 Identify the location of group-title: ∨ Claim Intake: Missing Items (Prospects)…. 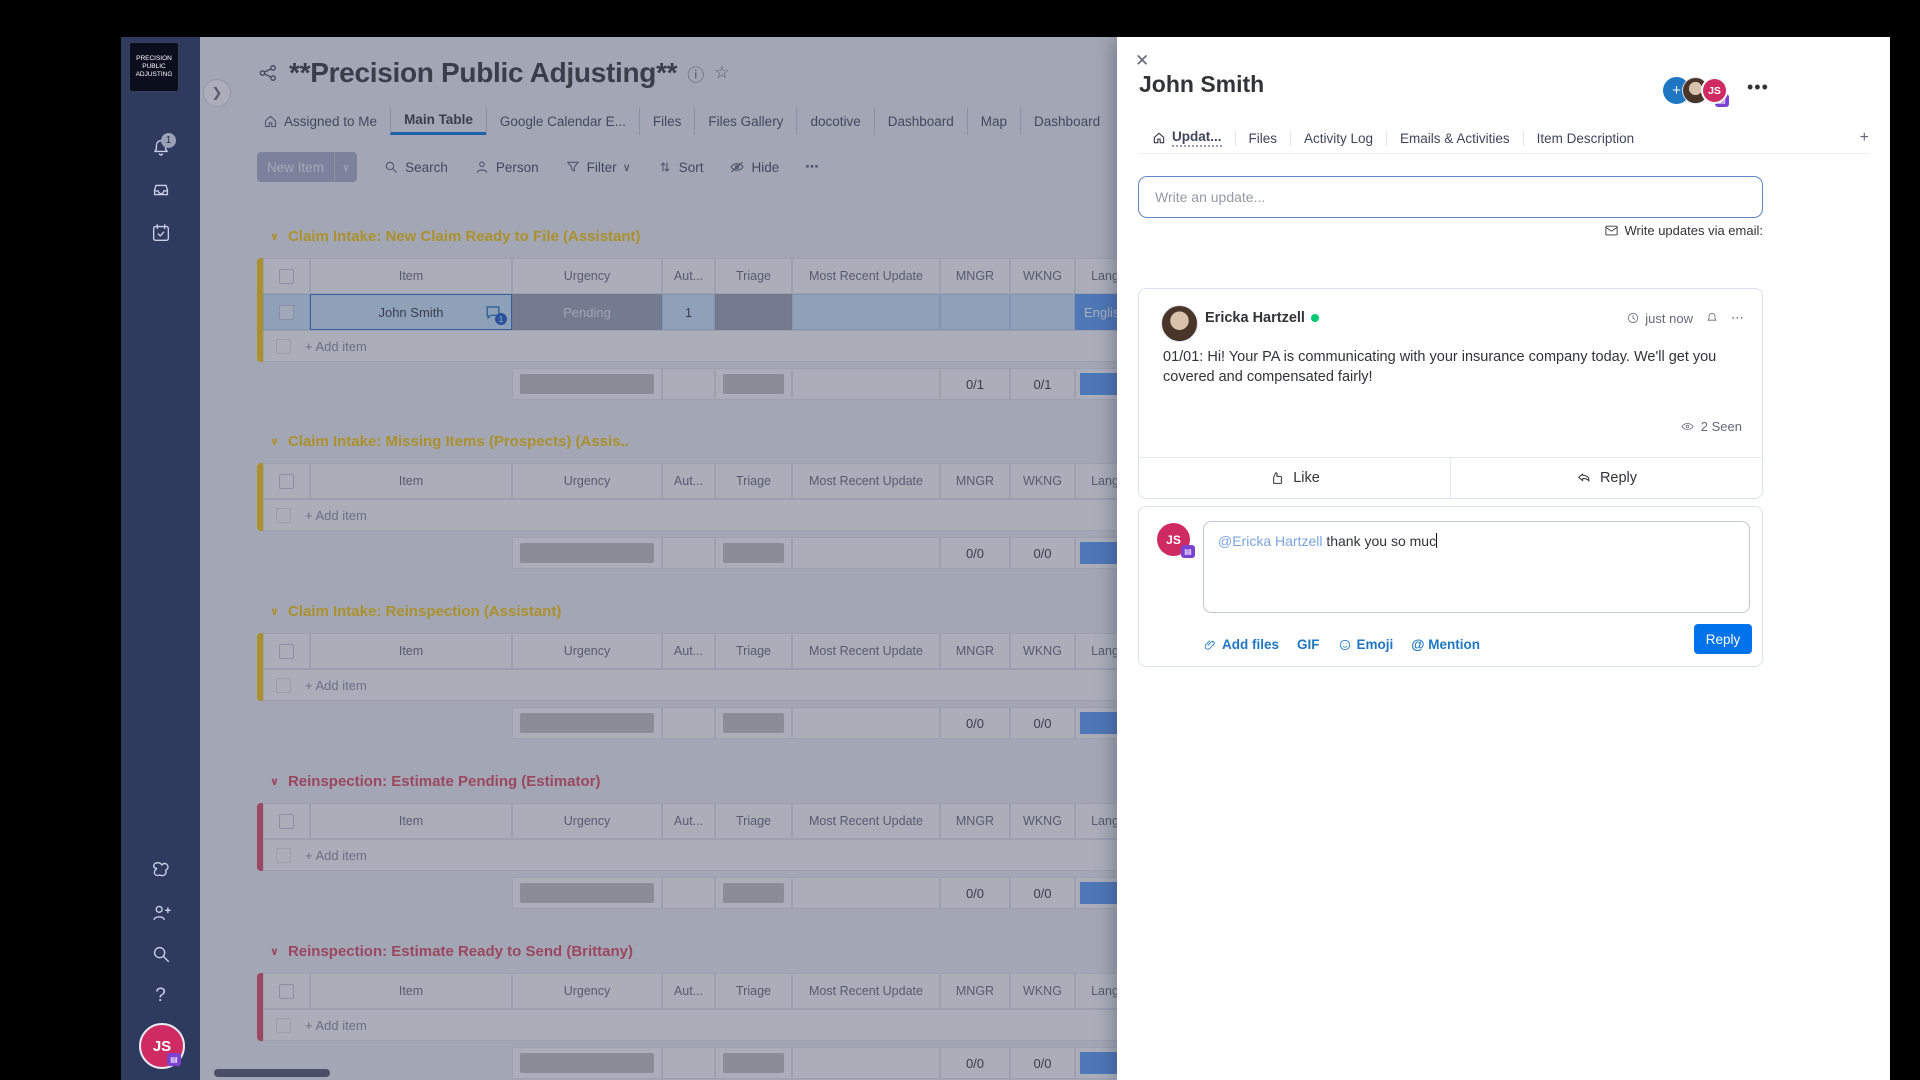
(449, 441).